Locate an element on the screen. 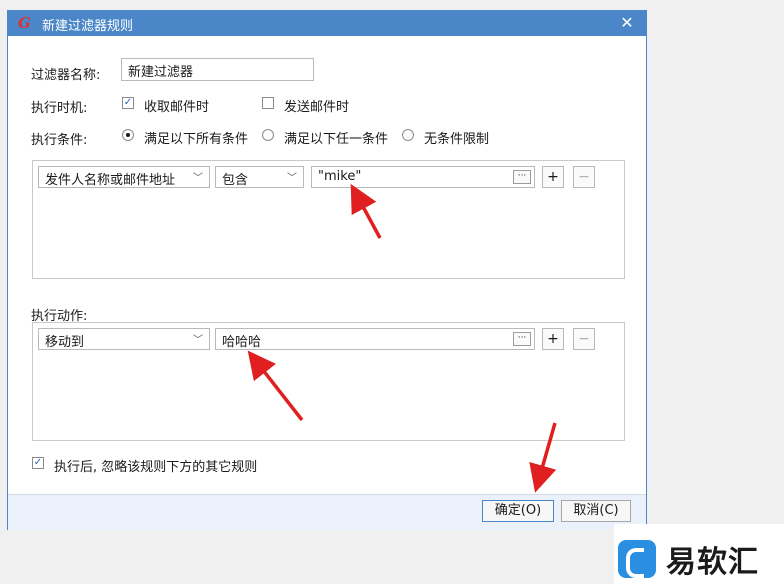  send-checkbox is located at coordinates (268, 103).